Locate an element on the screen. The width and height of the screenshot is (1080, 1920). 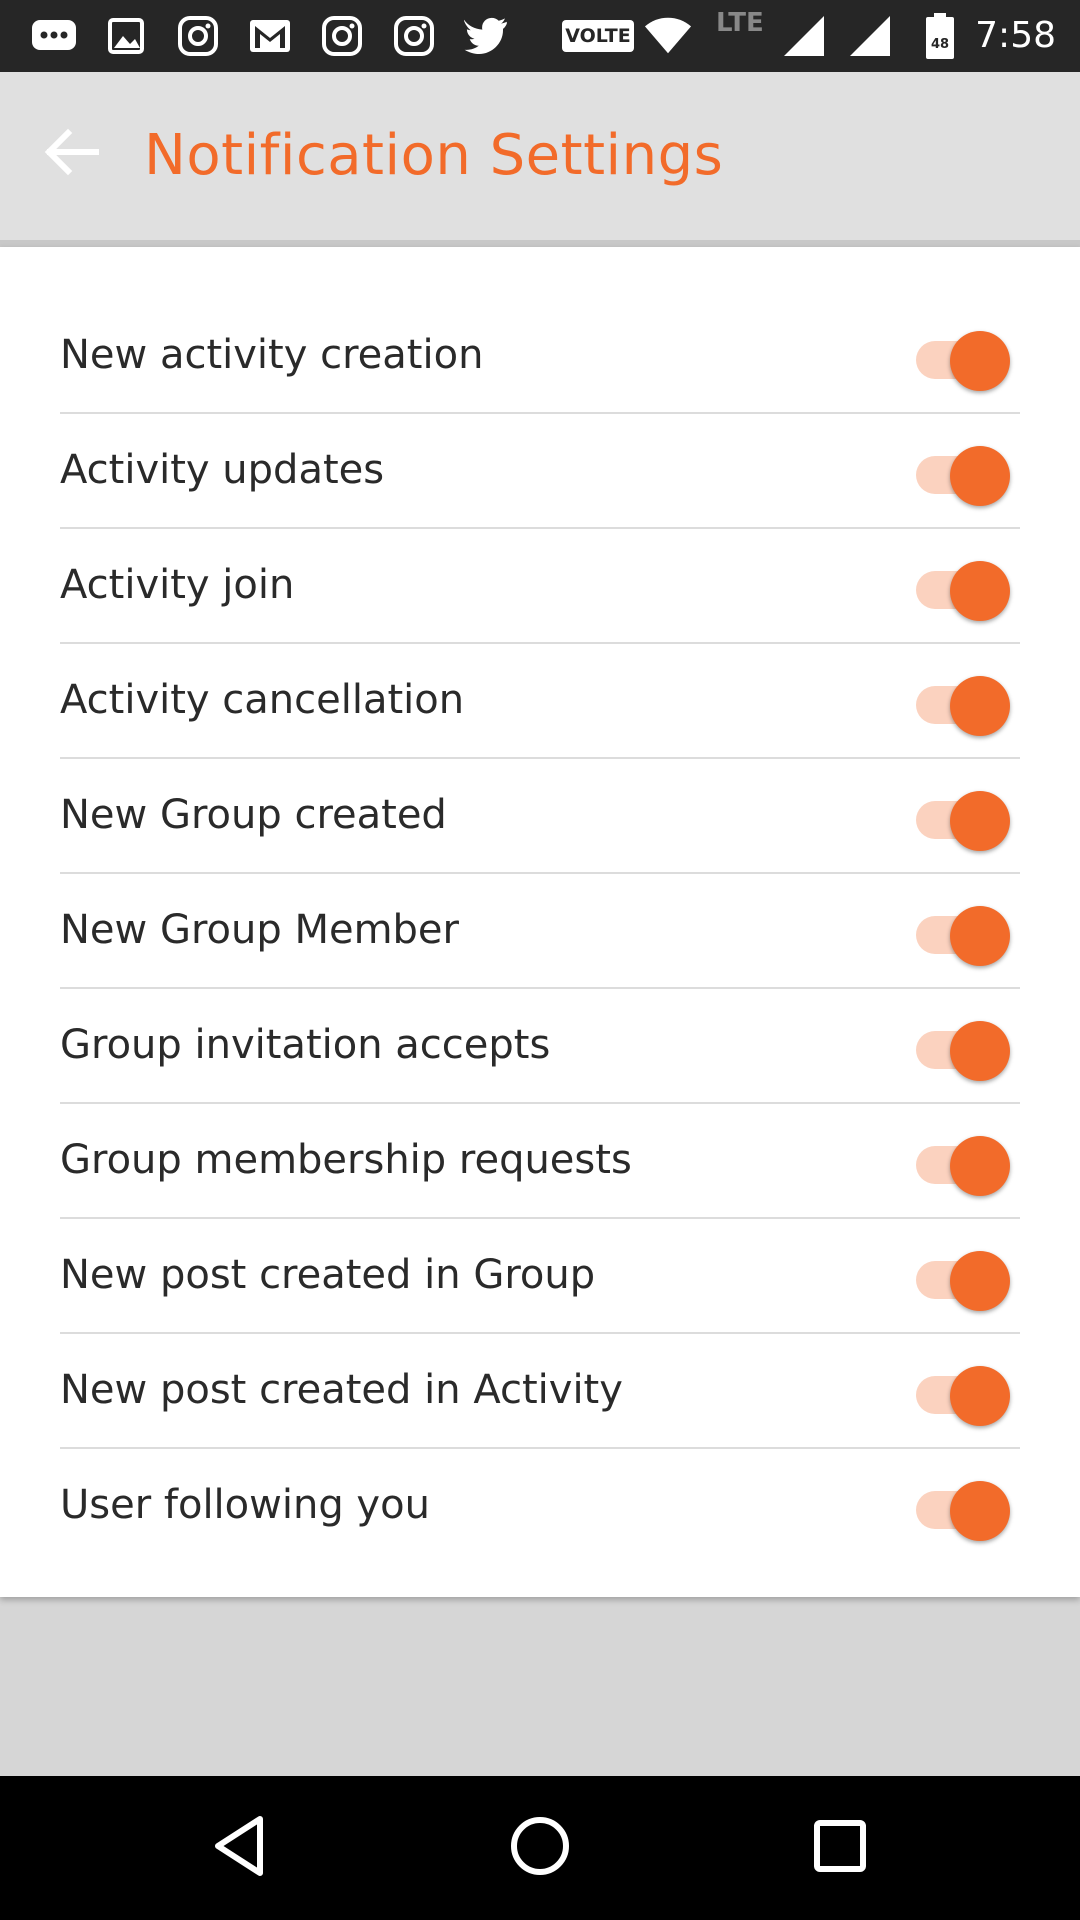
svg-text: 48 is located at coordinates (940, 44).